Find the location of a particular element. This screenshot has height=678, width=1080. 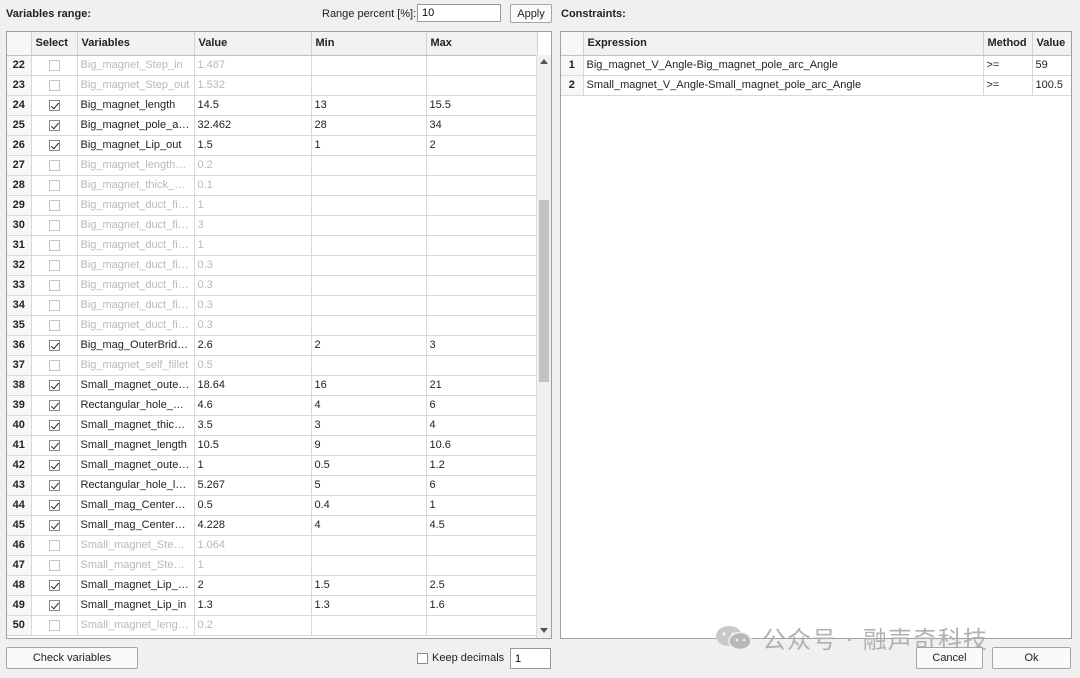

variable-name-cell: Small_magnet_Lip_in is located at coordinates (136, 605).